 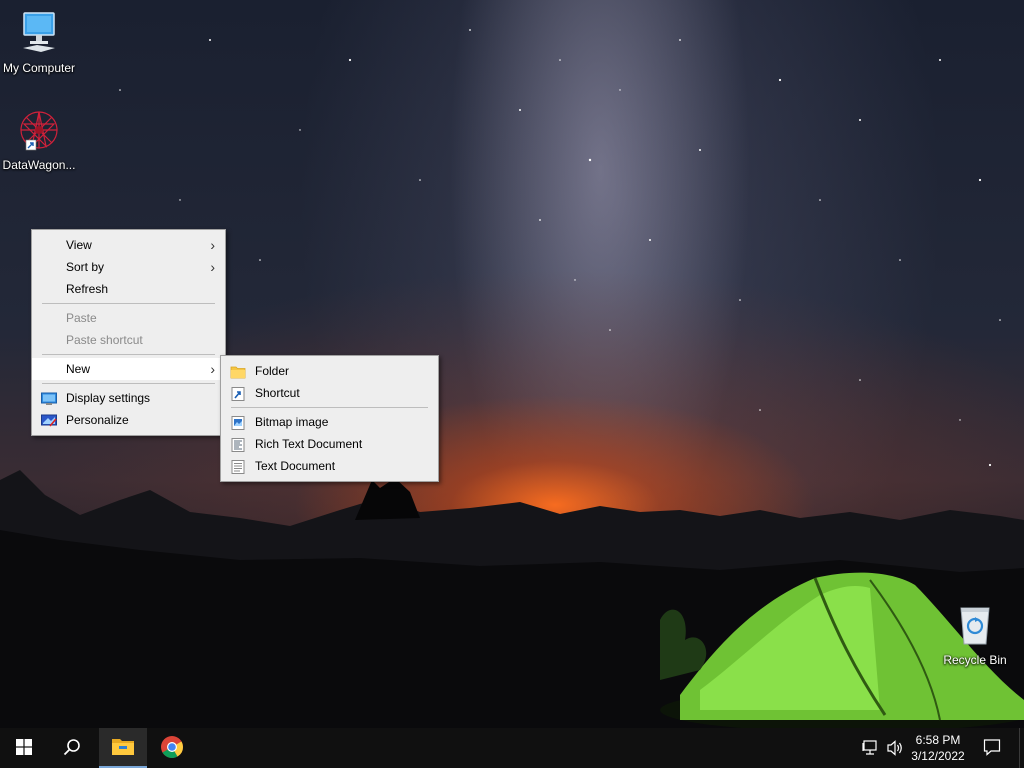 What do you see at coordinates (238, 371) in the screenshot?
I see `folder-icon` at bounding box center [238, 371].